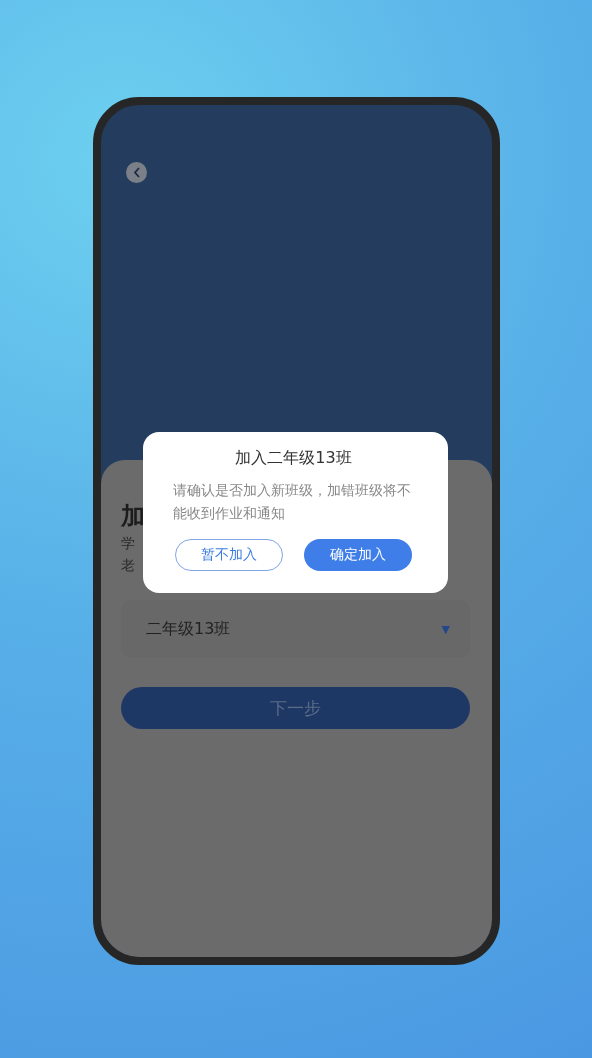  I want to click on description-text: 老, so click(128, 565).